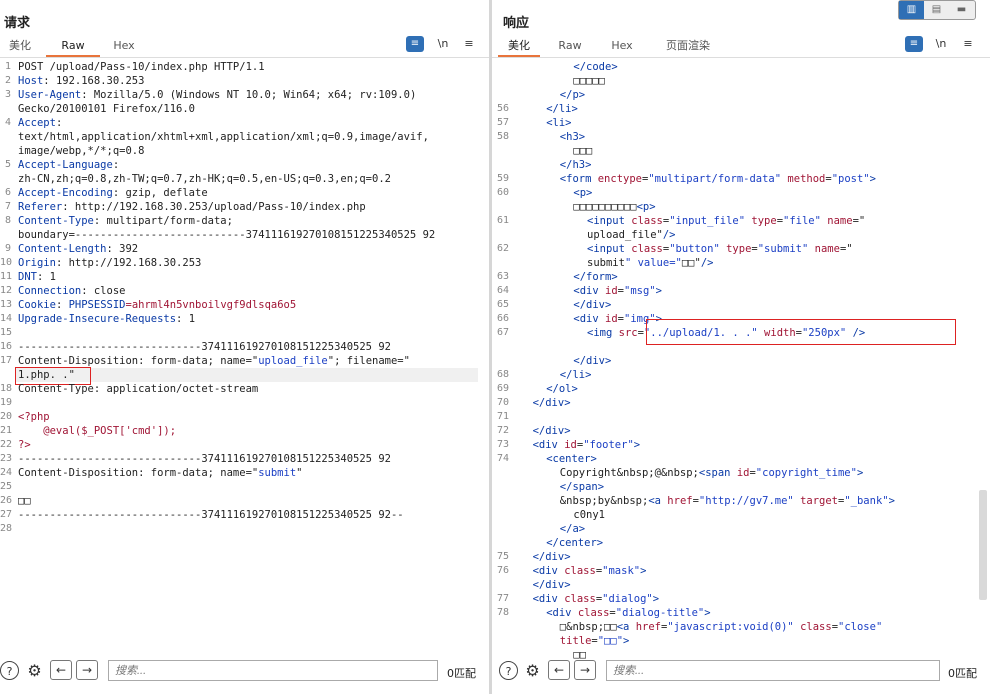 This screenshot has height=694, width=990. Describe the element at coordinates (572, 165) in the screenshot. I see `tag: </h3` at that location.